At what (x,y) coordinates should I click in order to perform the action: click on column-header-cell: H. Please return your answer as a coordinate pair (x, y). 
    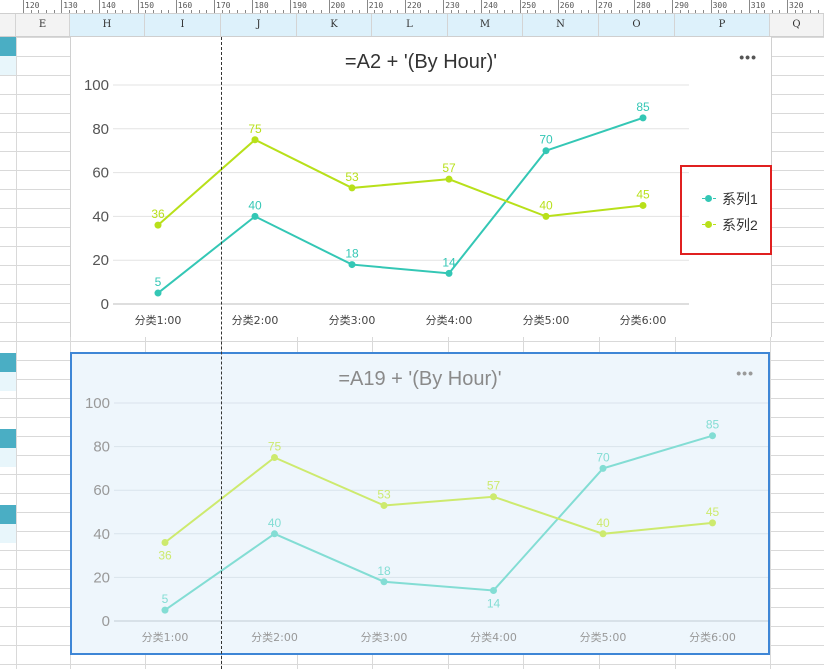
    Looking at the image, I should click on (107, 25).